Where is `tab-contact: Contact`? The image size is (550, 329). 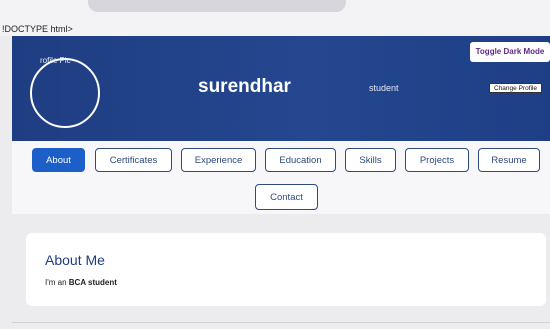 tab-contact: Contact is located at coordinates (286, 197).